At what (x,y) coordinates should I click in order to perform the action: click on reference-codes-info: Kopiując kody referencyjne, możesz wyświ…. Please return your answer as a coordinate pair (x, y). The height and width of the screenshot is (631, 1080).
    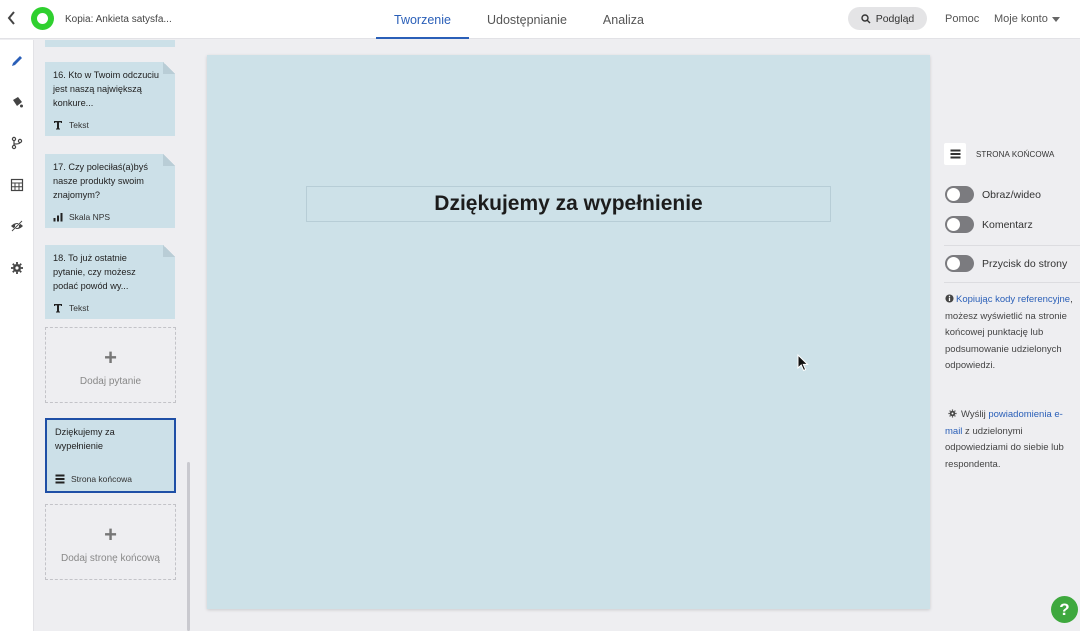
    Looking at the image, I should click on (1009, 332).